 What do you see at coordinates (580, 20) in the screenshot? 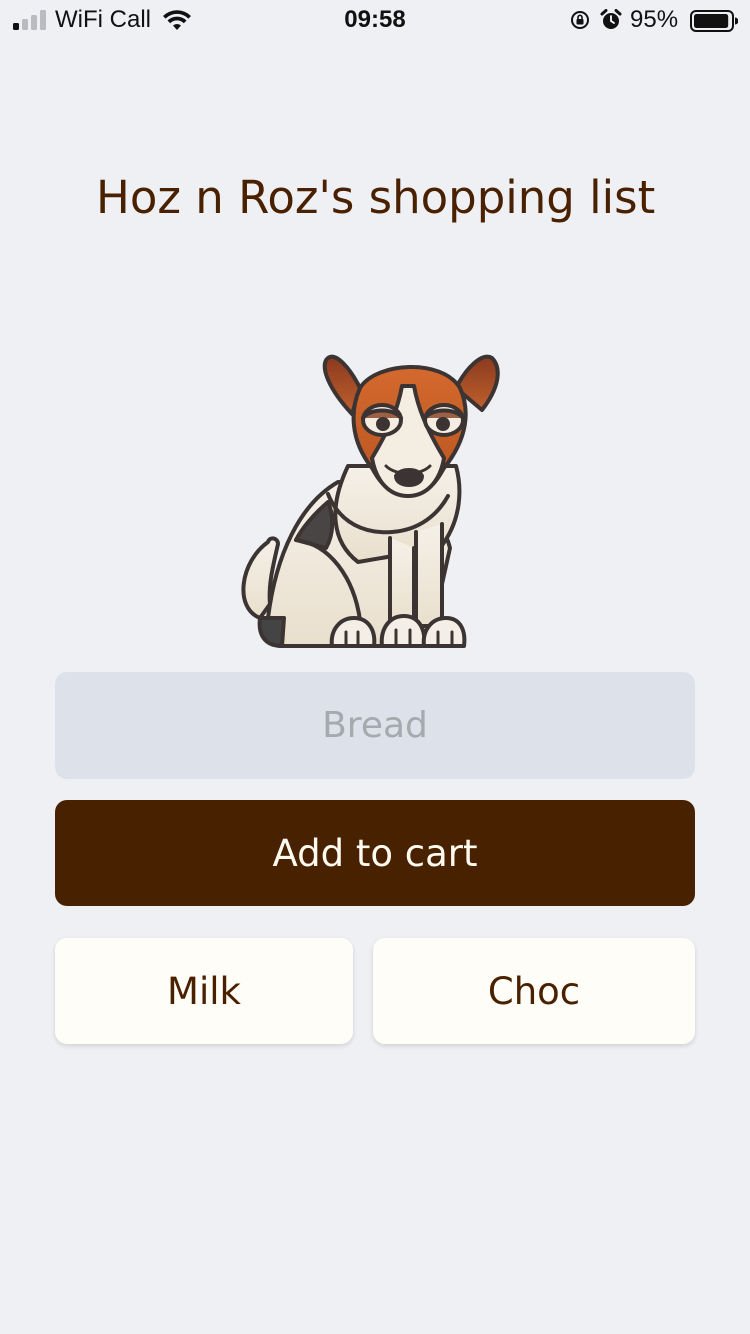
I see `orientation-lock-icon` at bounding box center [580, 20].